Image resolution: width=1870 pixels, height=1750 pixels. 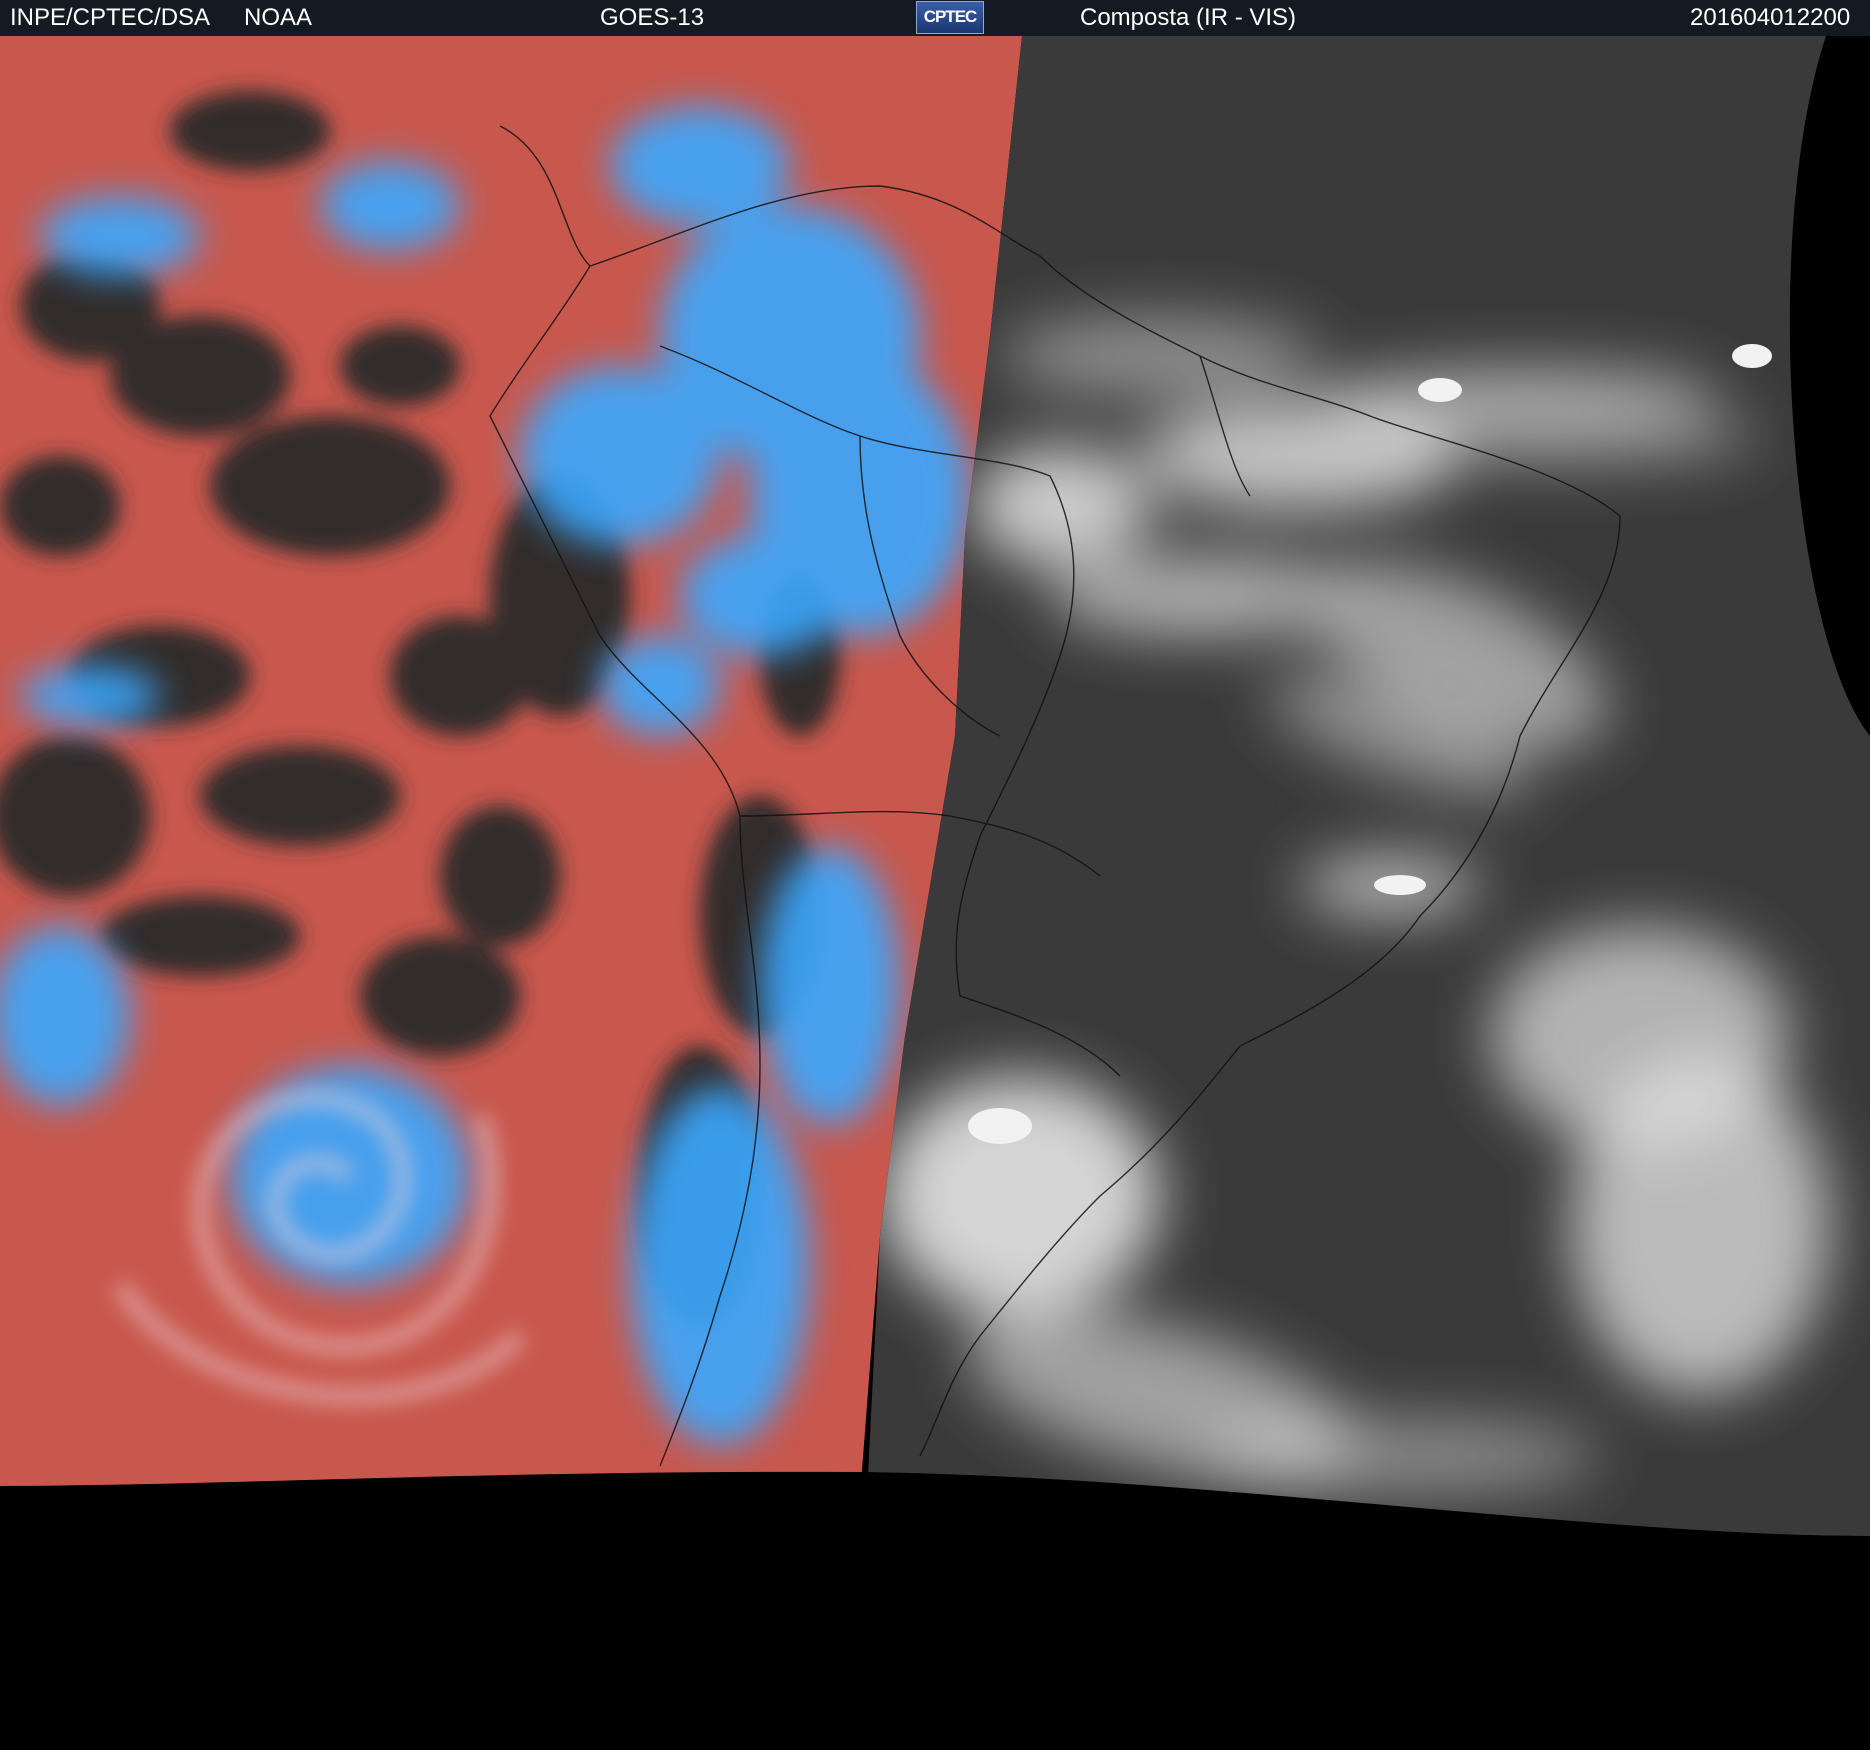 I want to click on cptec-logo: CPTEC, so click(x=950, y=17).